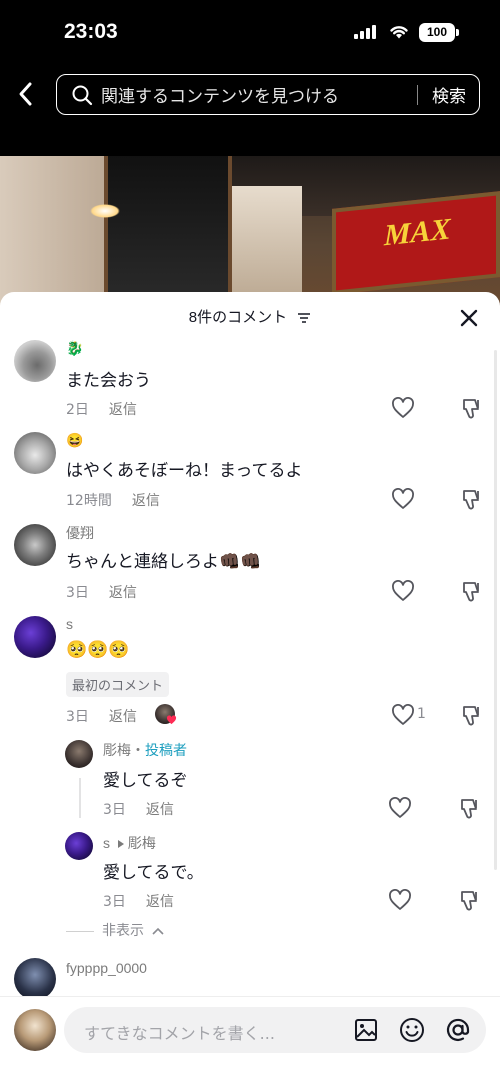 The height and width of the screenshot is (1084, 500). What do you see at coordinates (399, 32) in the screenshot?
I see `wifi-icon` at bounding box center [399, 32].